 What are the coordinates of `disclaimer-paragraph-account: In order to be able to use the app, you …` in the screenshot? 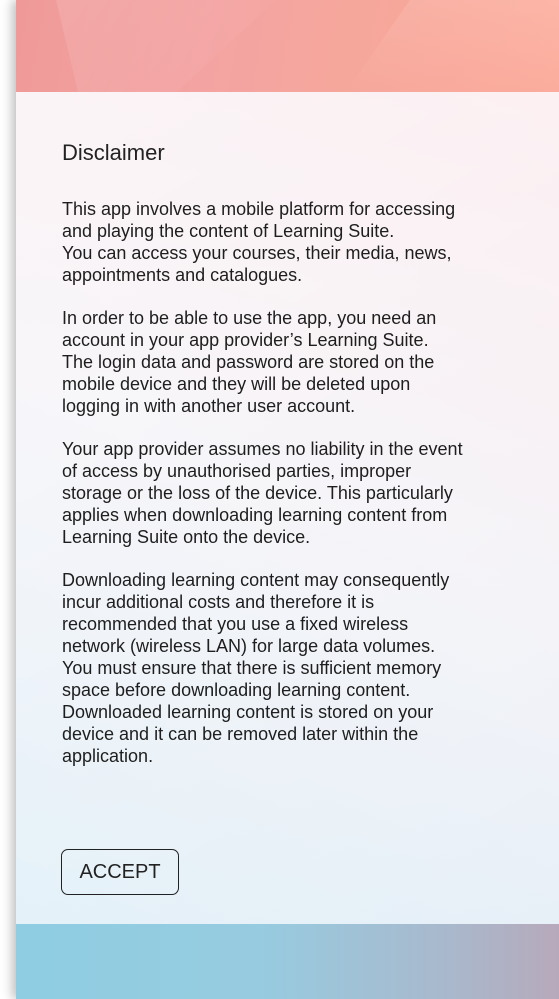 It's located at (249, 362).